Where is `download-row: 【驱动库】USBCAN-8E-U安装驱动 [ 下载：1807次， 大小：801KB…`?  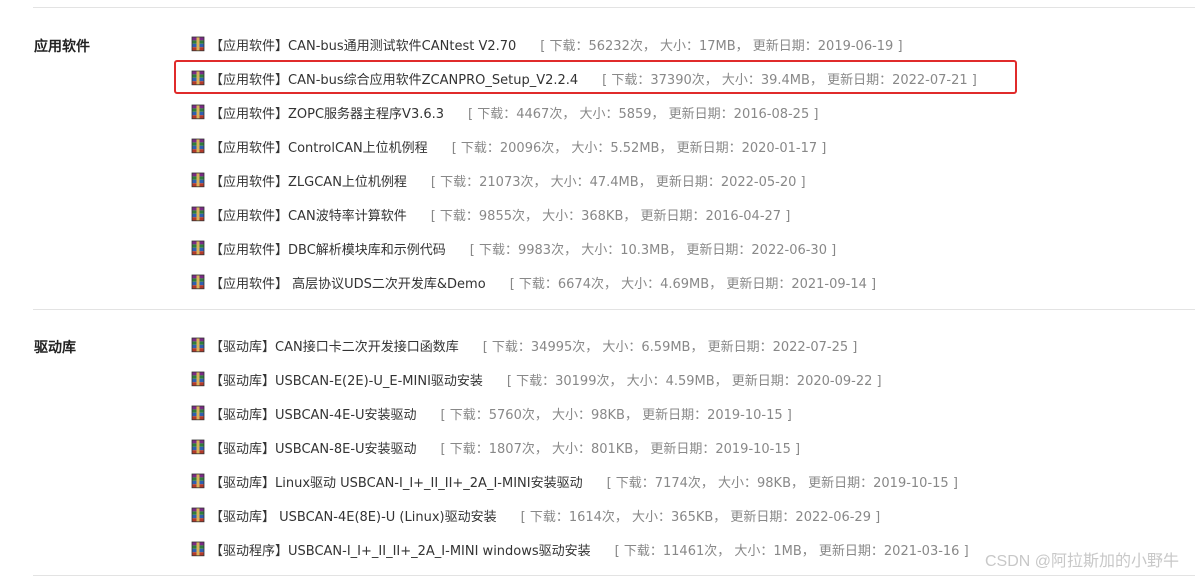
download-row: 【驱动库】USBCAN-8E-U安装驱动 [ 下载：1807次， 大小：801KB… is located at coordinates (495, 447).